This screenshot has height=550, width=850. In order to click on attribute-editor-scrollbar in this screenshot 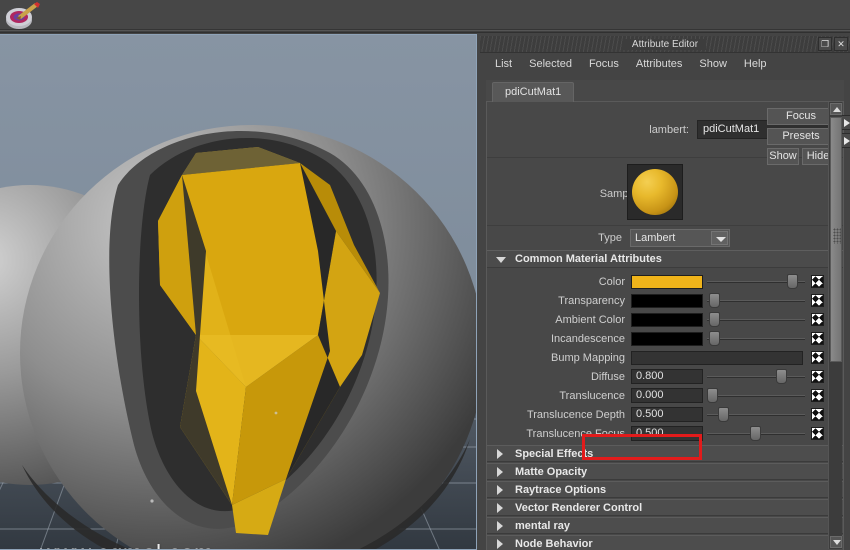, I will do `click(835, 325)`.